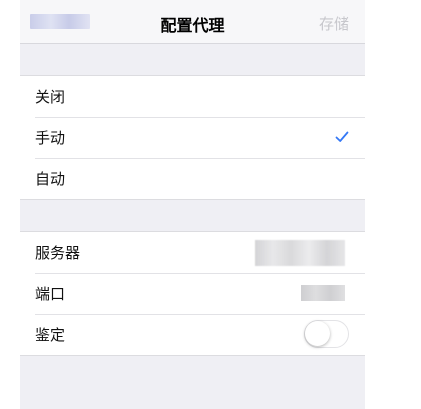 This screenshot has height=409, width=421. Describe the element at coordinates (192, 96) in the screenshot. I see `proxy-mode-off: 关闭` at that location.